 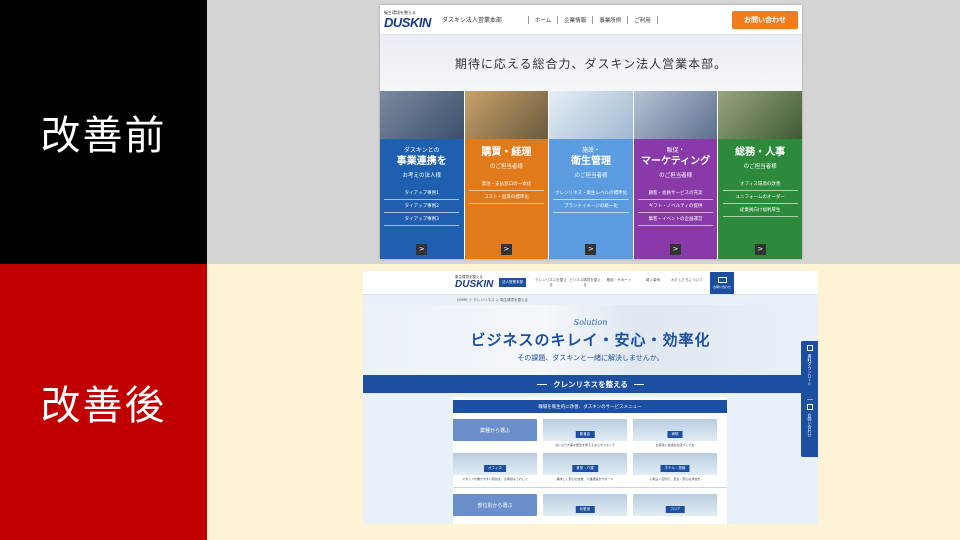 I want to click on after-logo: 衛生環境を整える DUSKIN, so click(x=476, y=282).